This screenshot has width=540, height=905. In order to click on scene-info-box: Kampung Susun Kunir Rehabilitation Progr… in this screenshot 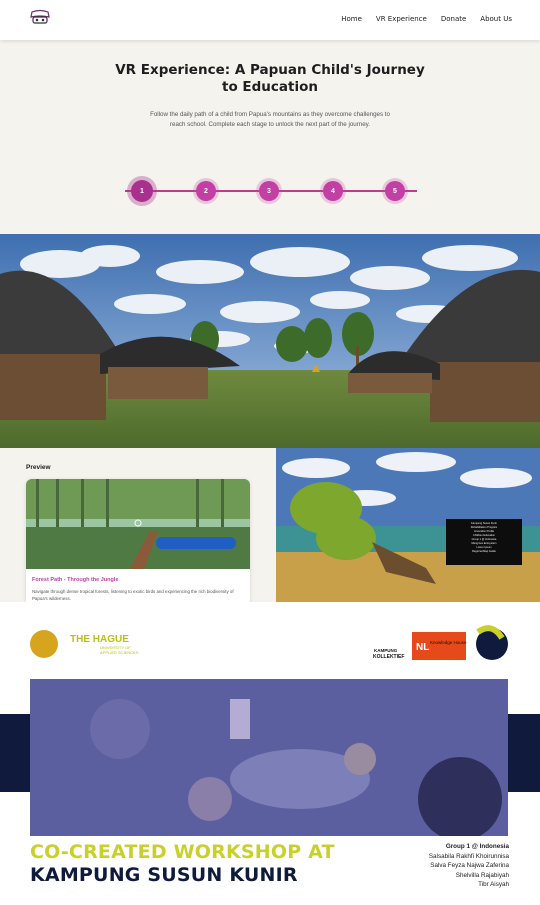, I will do `click(484, 542)`.